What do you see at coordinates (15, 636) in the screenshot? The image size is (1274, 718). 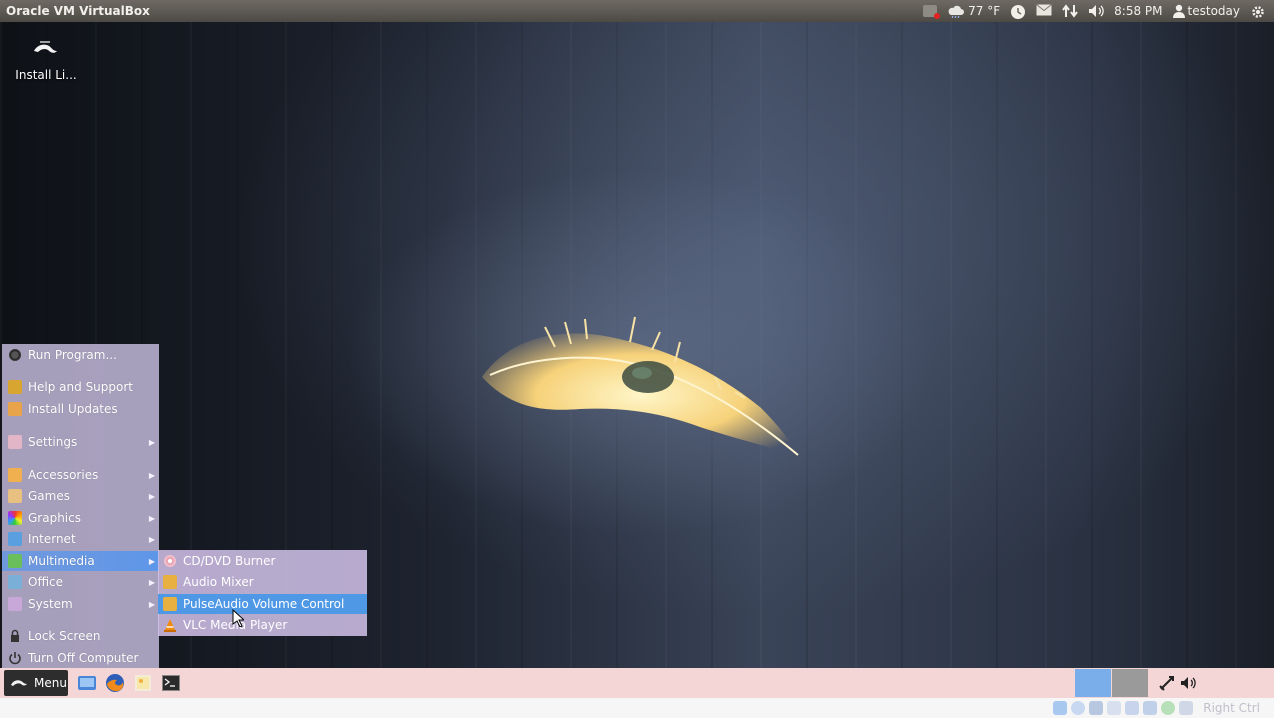 I see `lock-icon` at bounding box center [15, 636].